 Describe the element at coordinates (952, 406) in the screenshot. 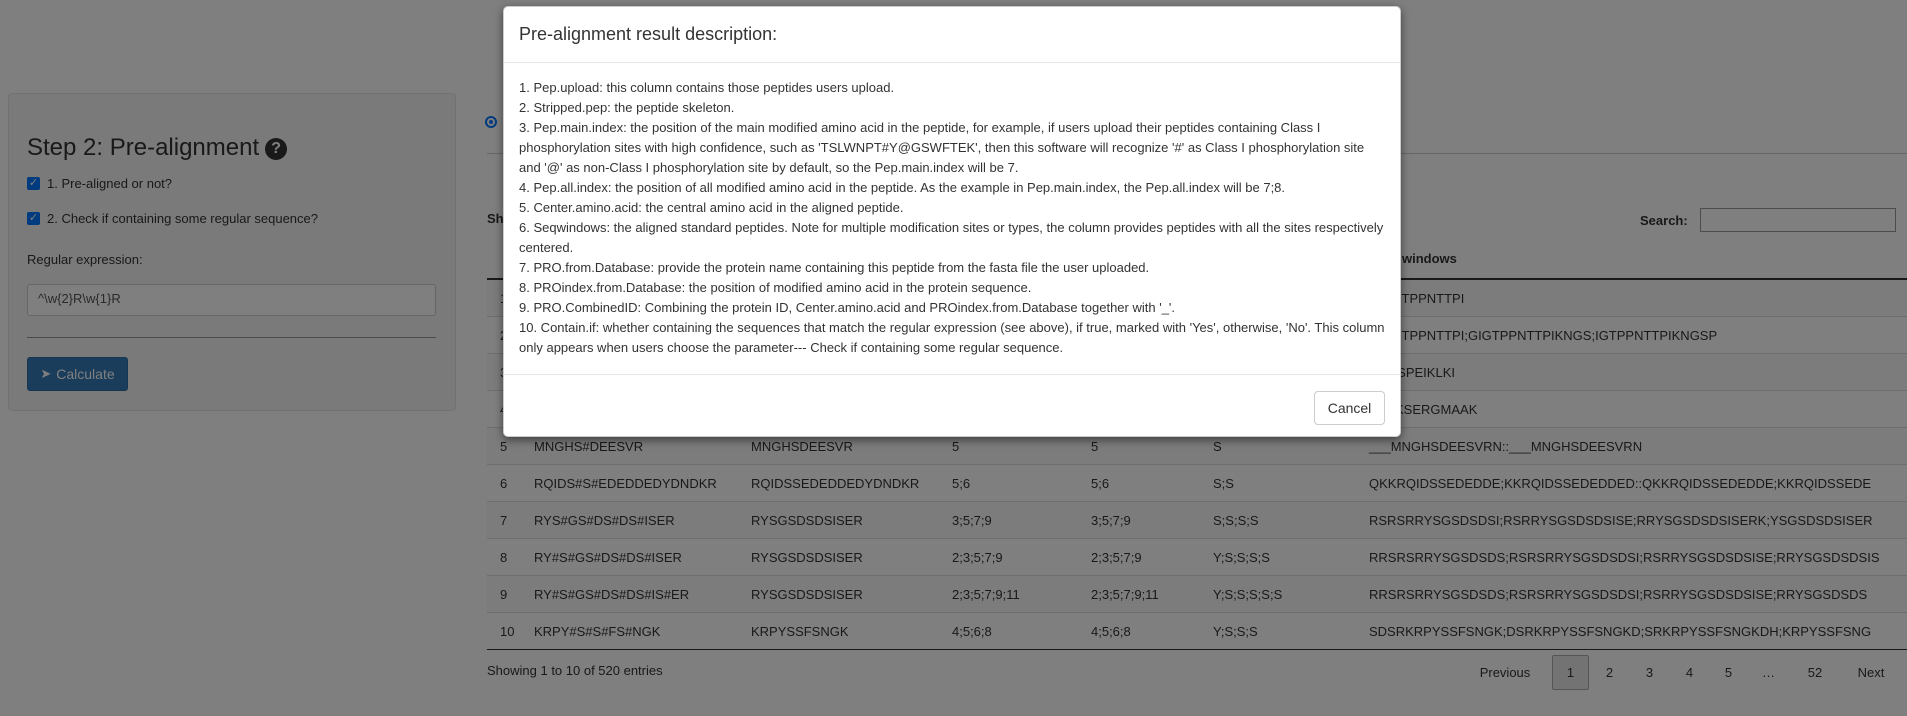

I see `modal-footer: Cancel` at that location.